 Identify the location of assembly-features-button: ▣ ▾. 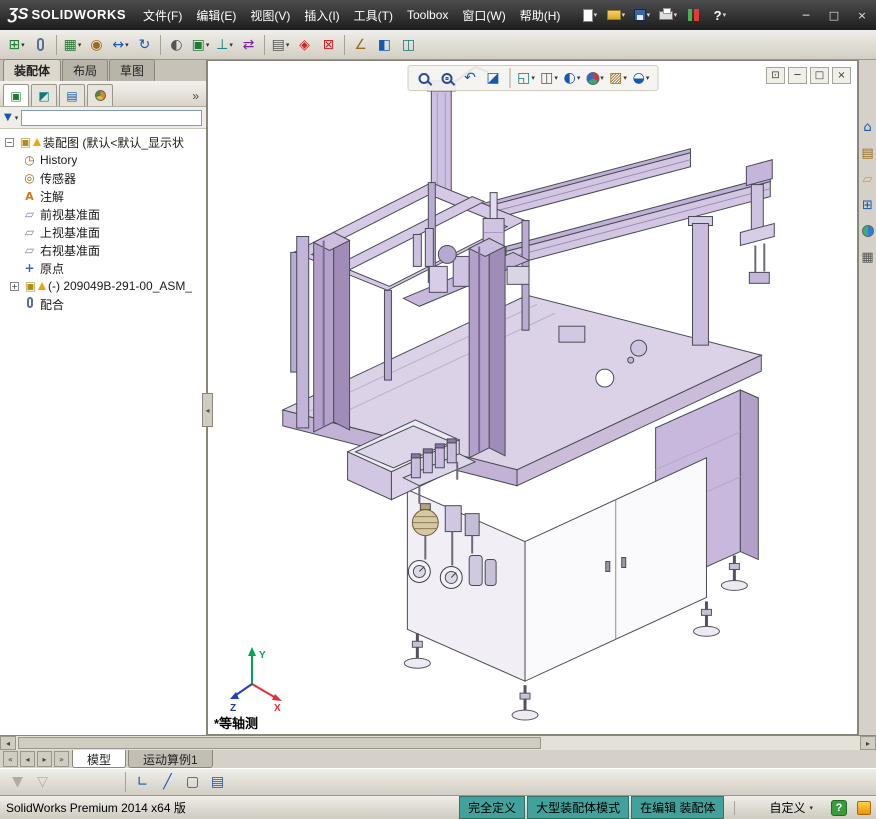
(200, 45).